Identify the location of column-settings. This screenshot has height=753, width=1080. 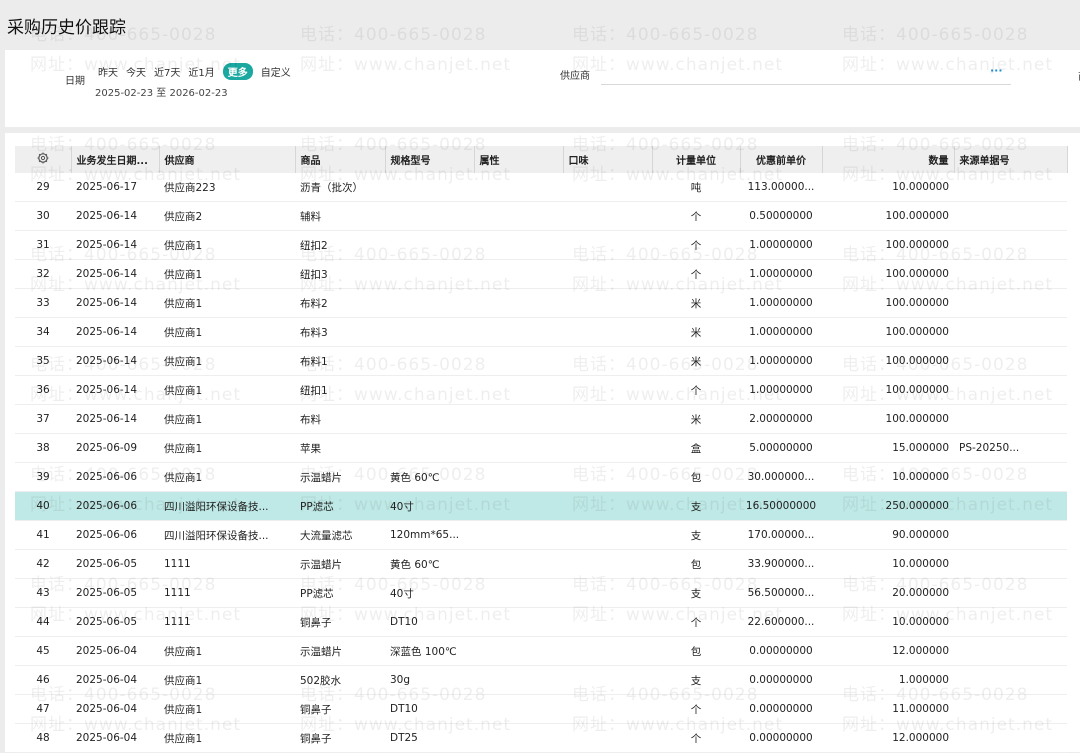
(43, 159).